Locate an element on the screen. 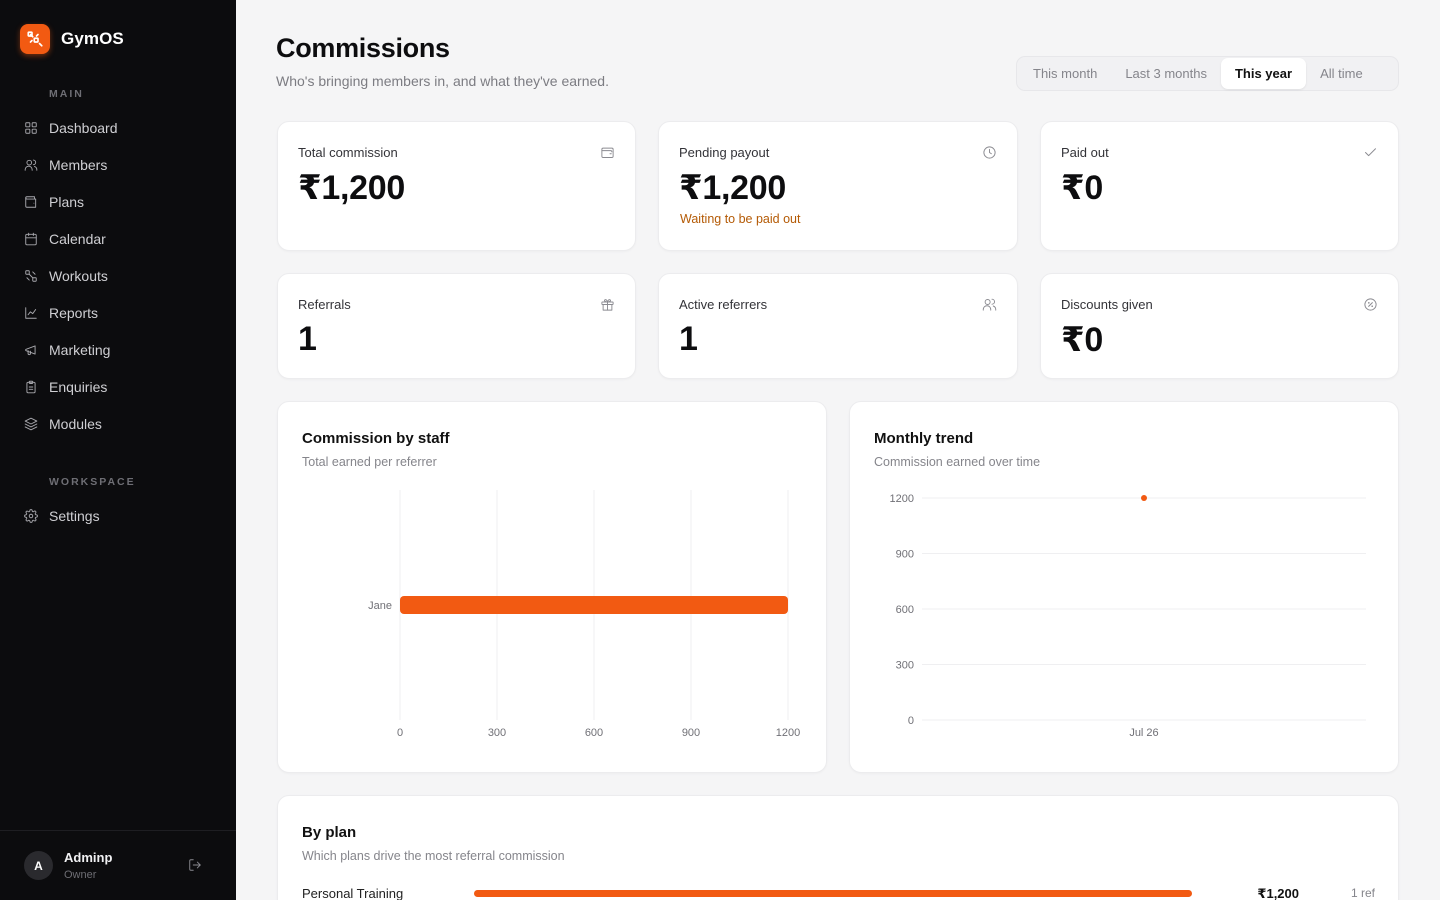 The height and width of the screenshot is (900, 1440). calendar-icon is located at coordinates (31, 239).